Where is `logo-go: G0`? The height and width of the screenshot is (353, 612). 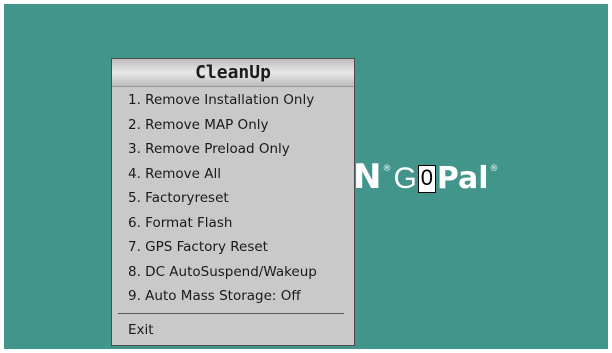 logo-go: G0 is located at coordinates (414, 179).